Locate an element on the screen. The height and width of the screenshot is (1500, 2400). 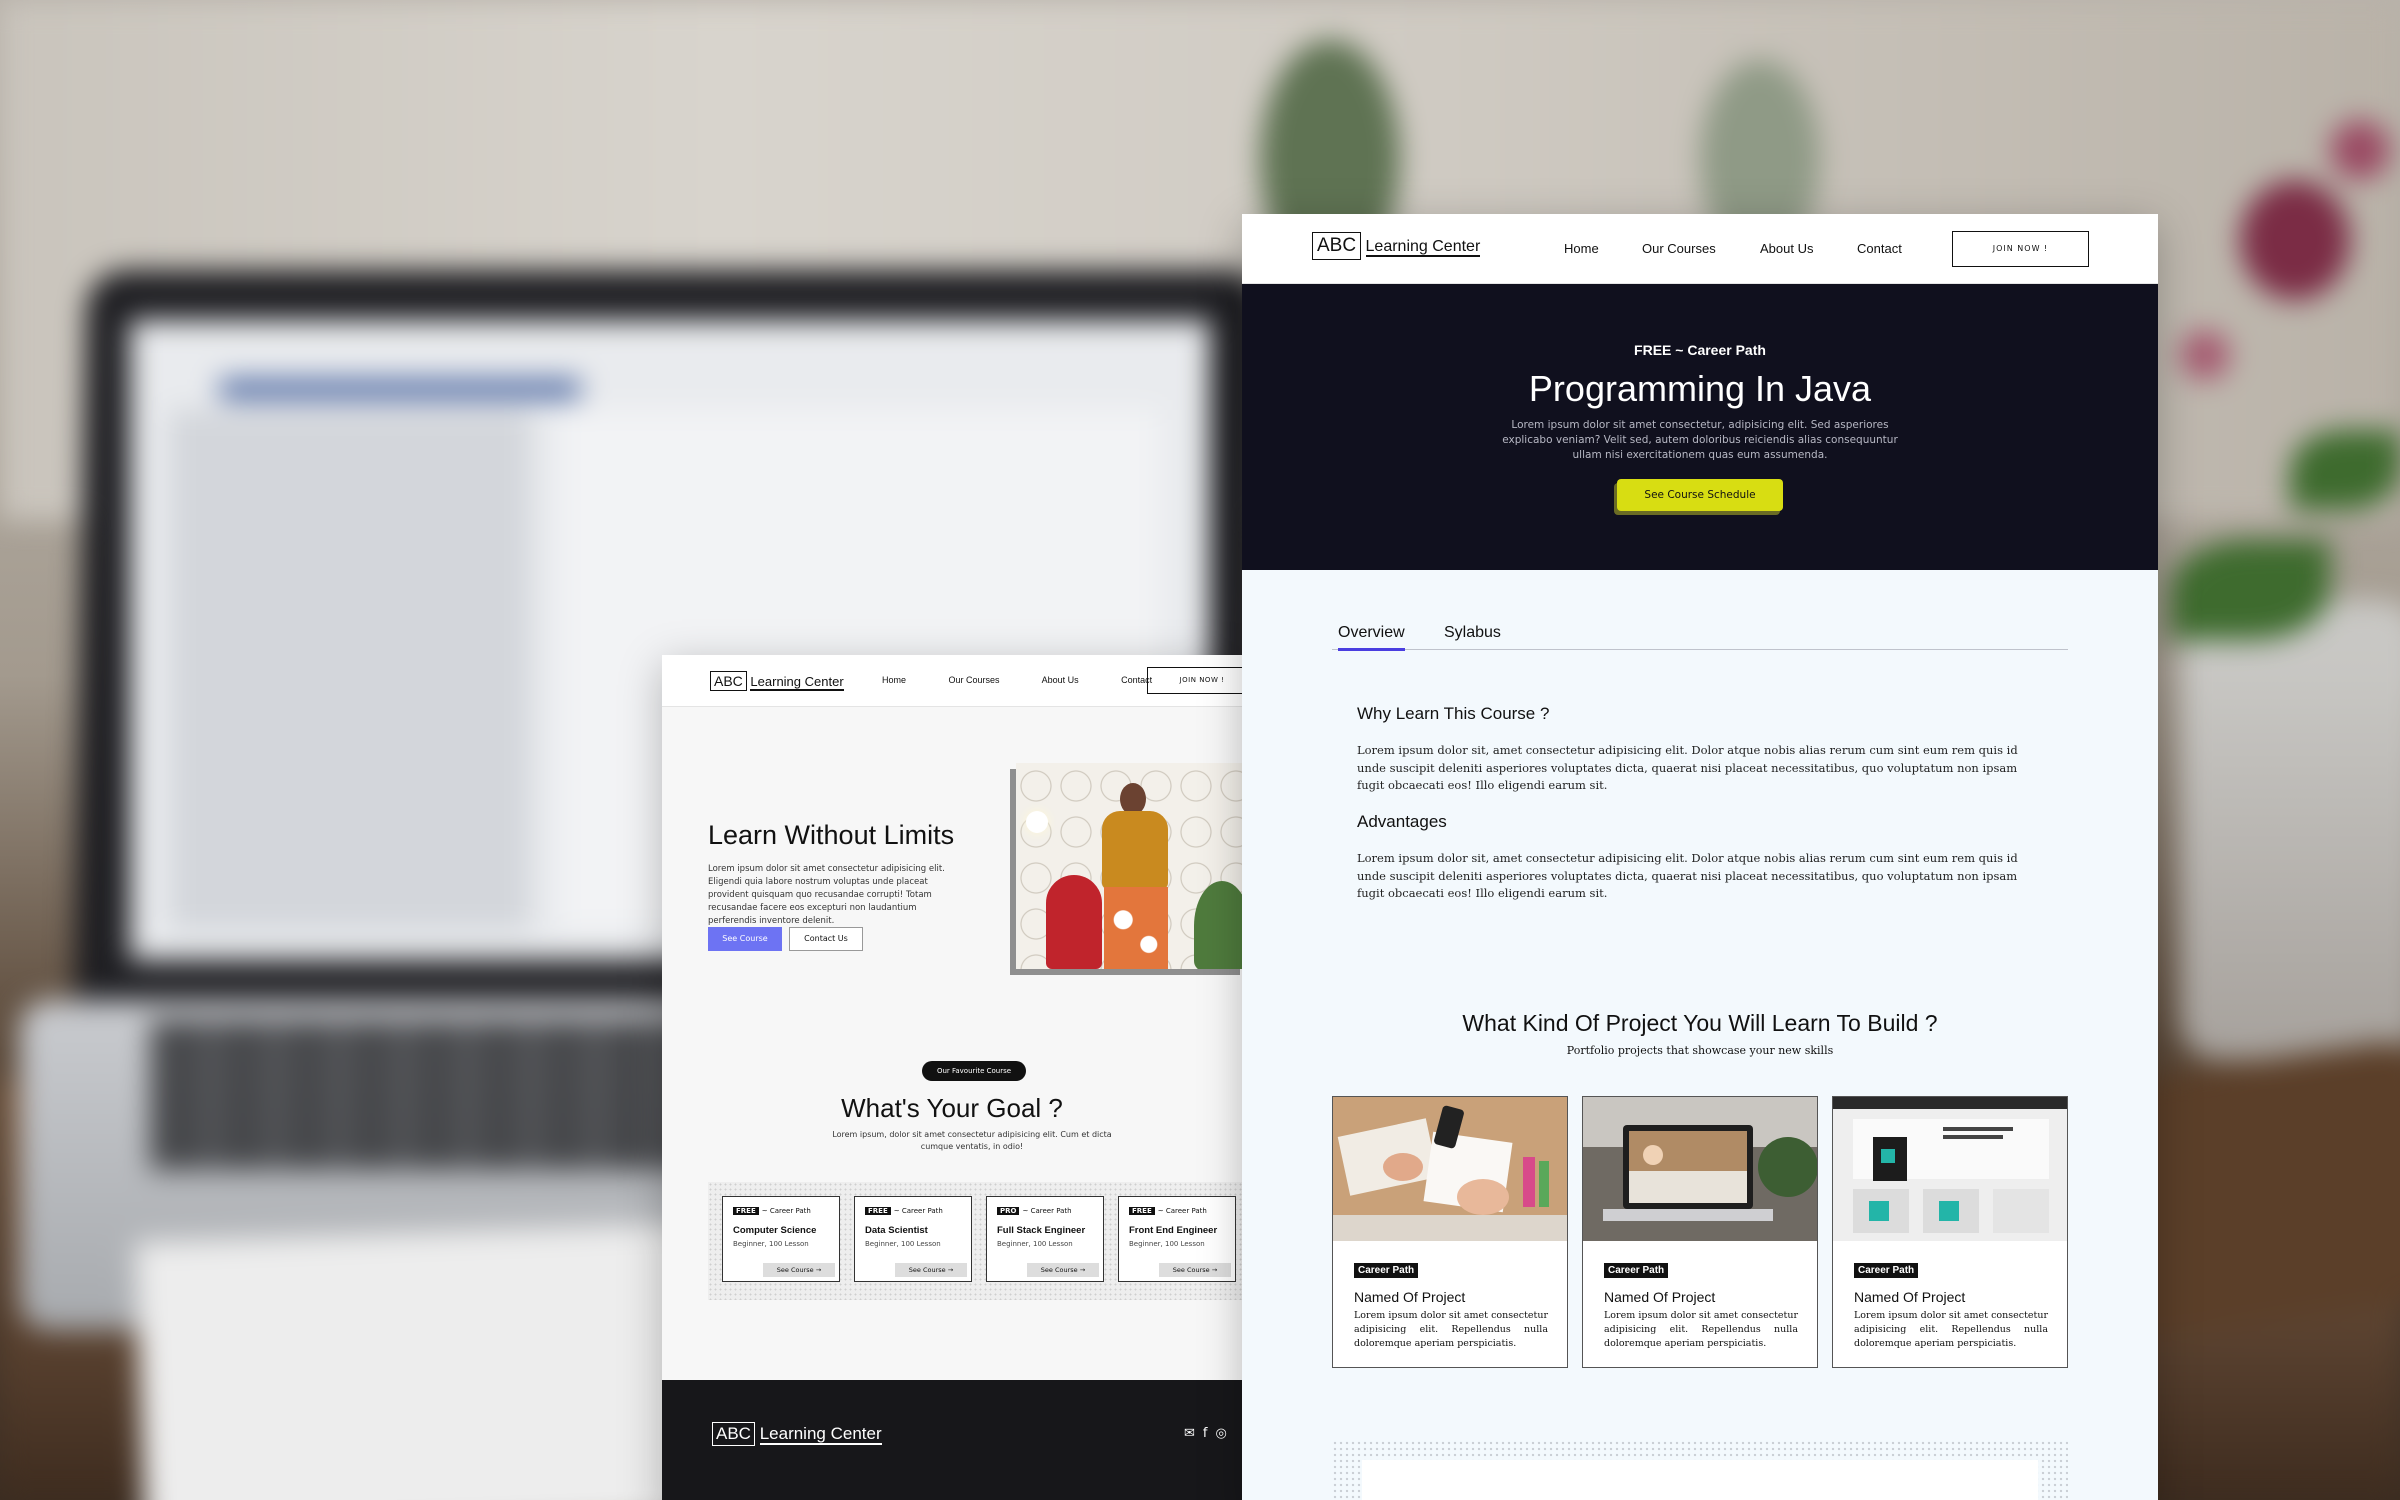
goal-title: What's Your Goal ? is located at coordinates (952, 1108).